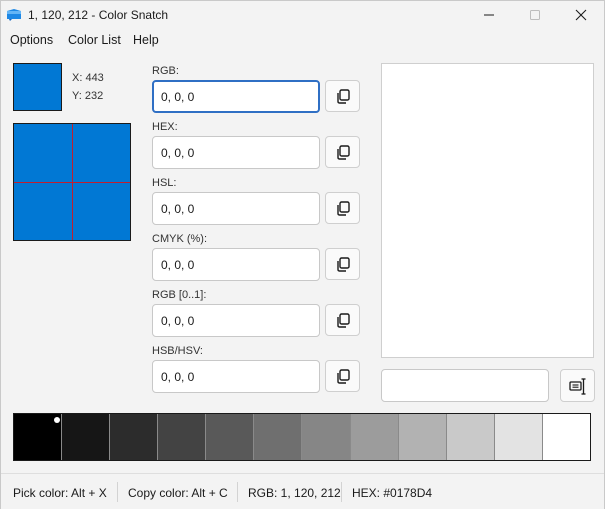 The height and width of the screenshot is (509, 605). What do you see at coordinates (88, 96) in the screenshot?
I see `y-coordinate: Y: 232` at bounding box center [88, 96].